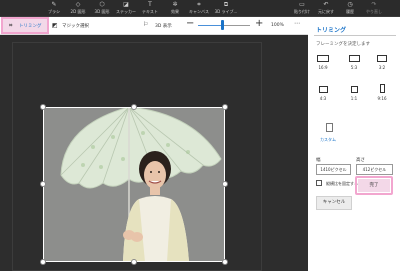 The width and height of the screenshot is (400, 271). I want to click on ratio-9-16: 9:16, so click(382, 92).